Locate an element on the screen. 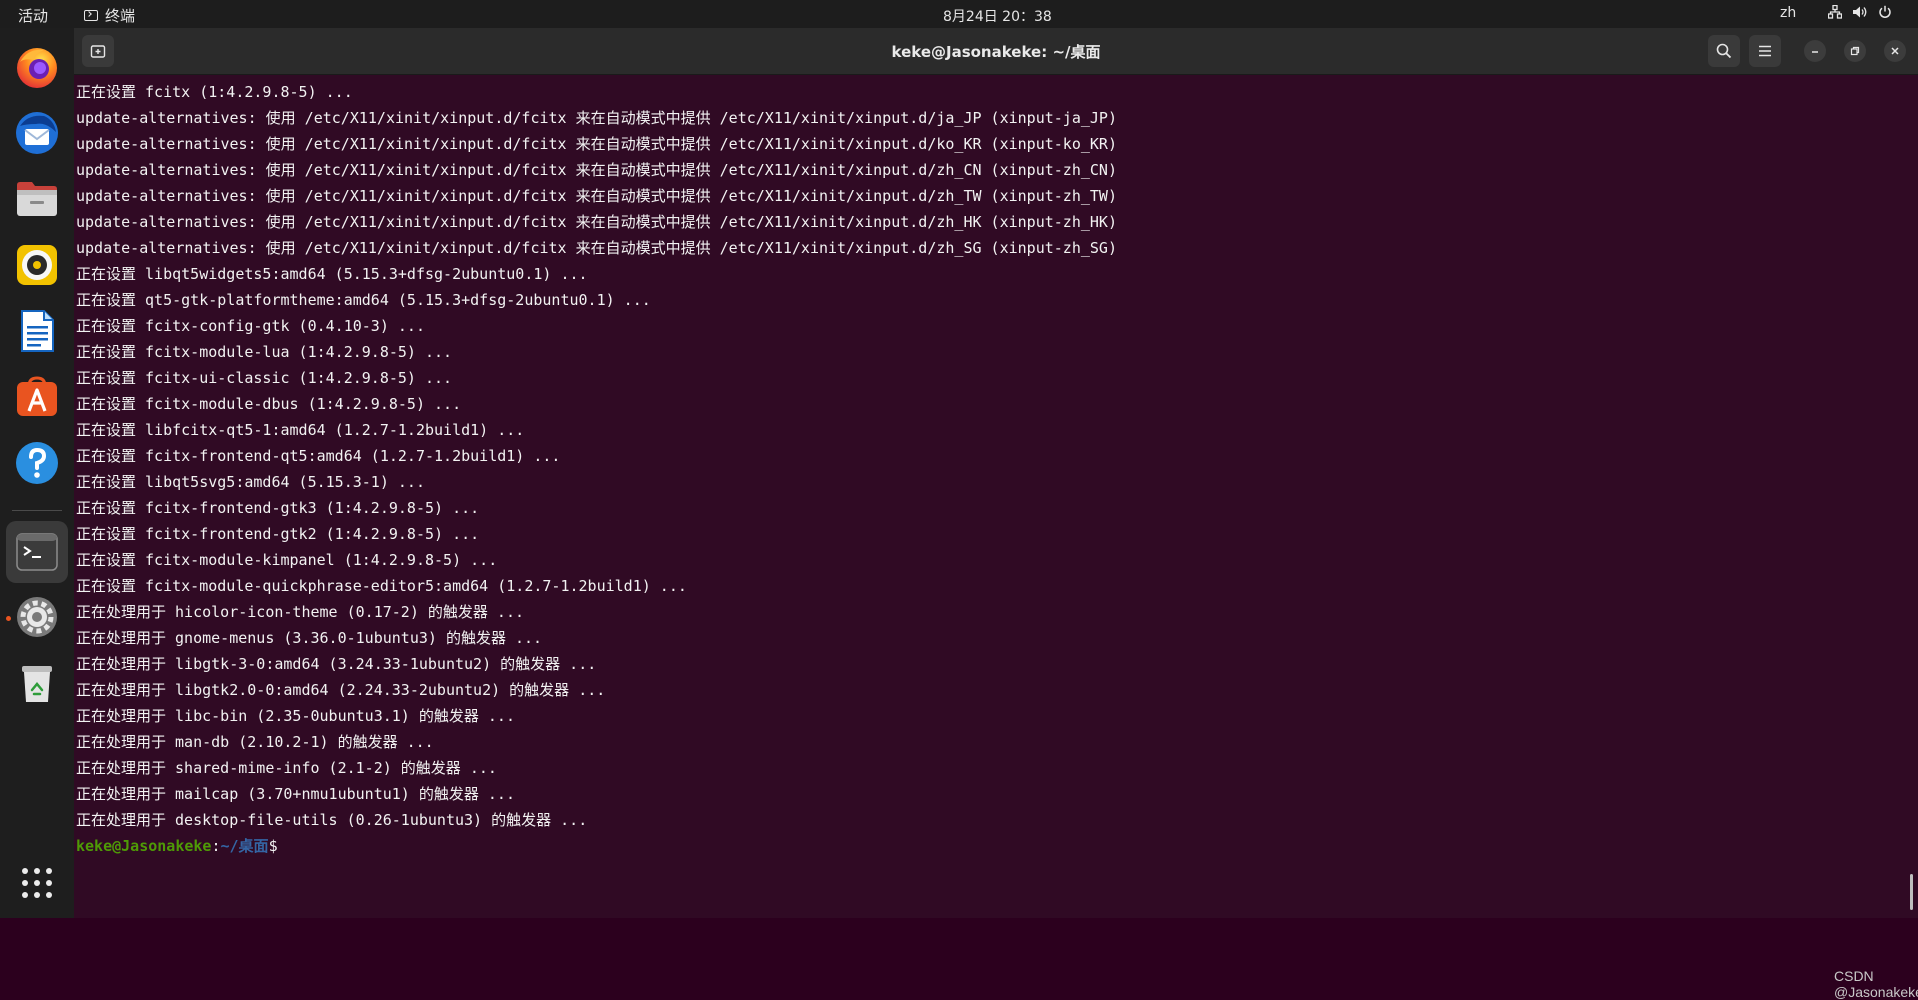 The image size is (1918, 1000). restore-icon is located at coordinates (1855, 51).